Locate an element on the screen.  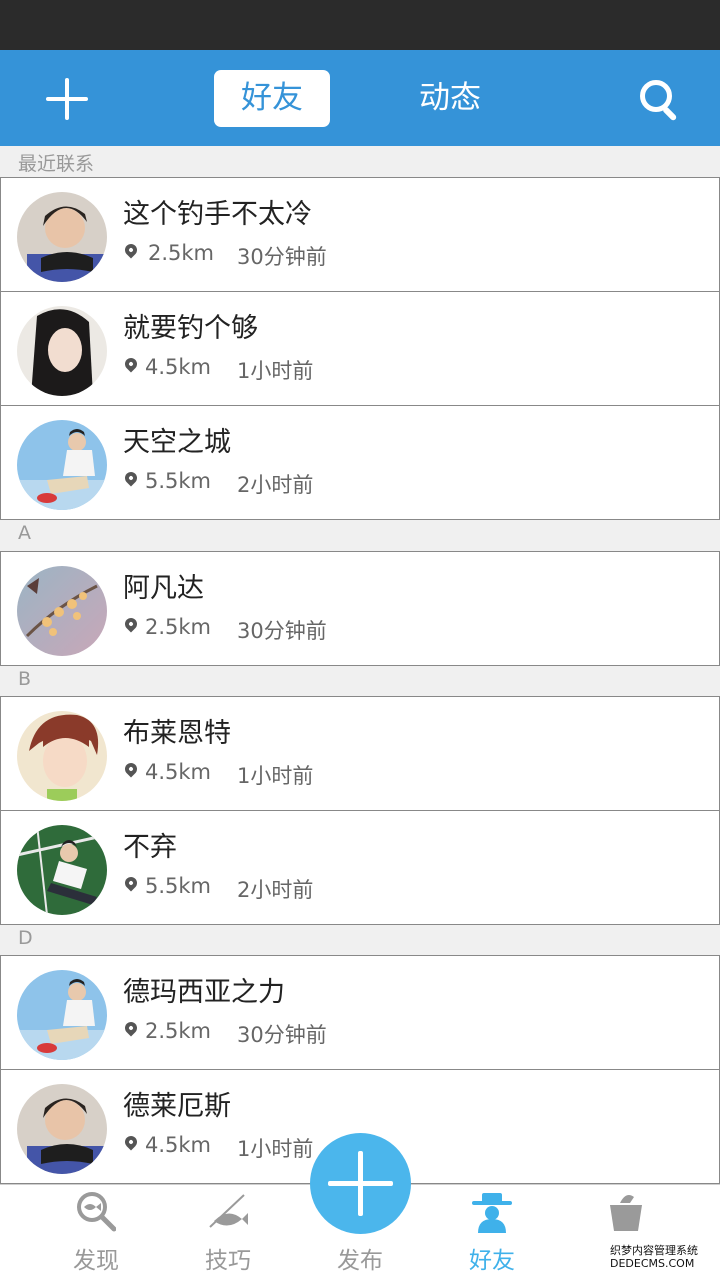
contact-name: 阿凡达 is located at coordinates (163, 588).